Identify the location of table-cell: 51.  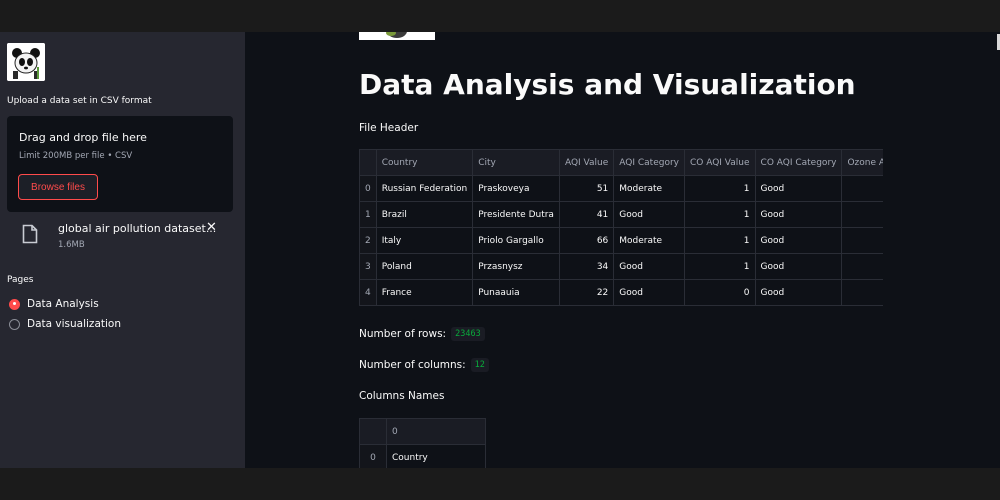
(586, 188).